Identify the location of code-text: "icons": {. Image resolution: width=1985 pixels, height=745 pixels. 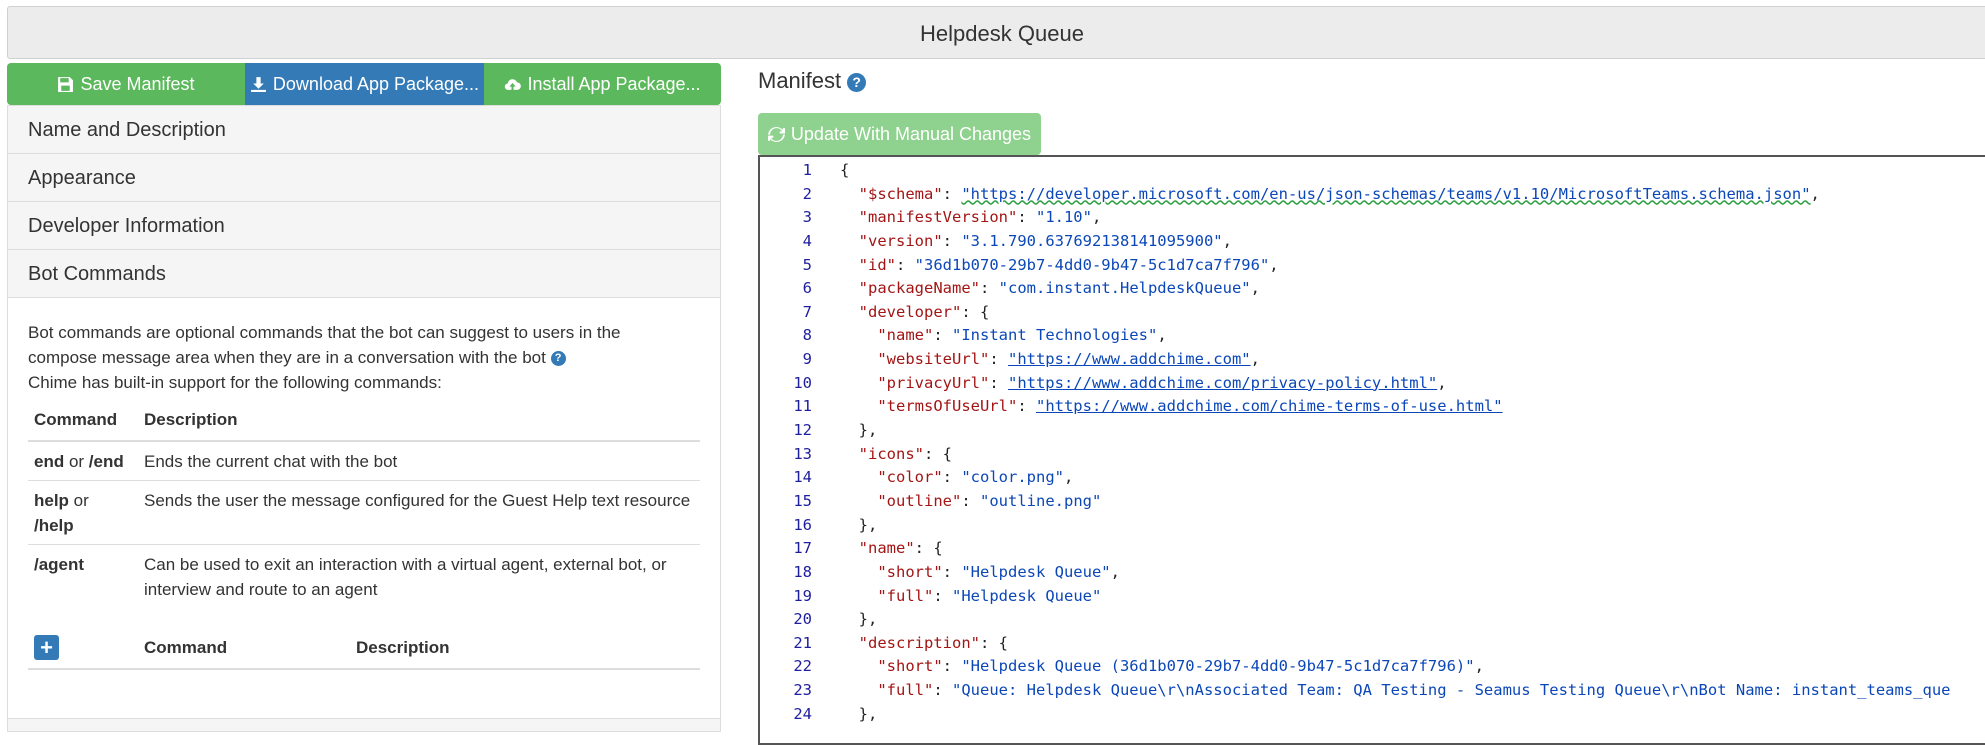
(905, 453).